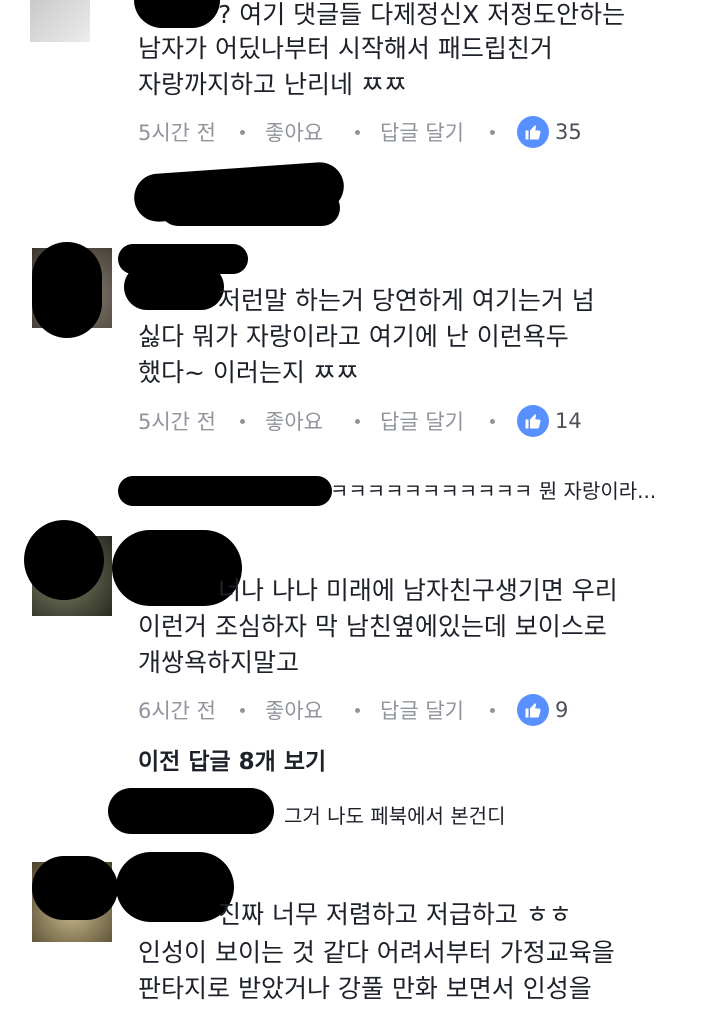 The image size is (720, 1010). I want to click on comment-text: 저런말 하는거 당연하게 여기는거 넘, so click(406, 301).